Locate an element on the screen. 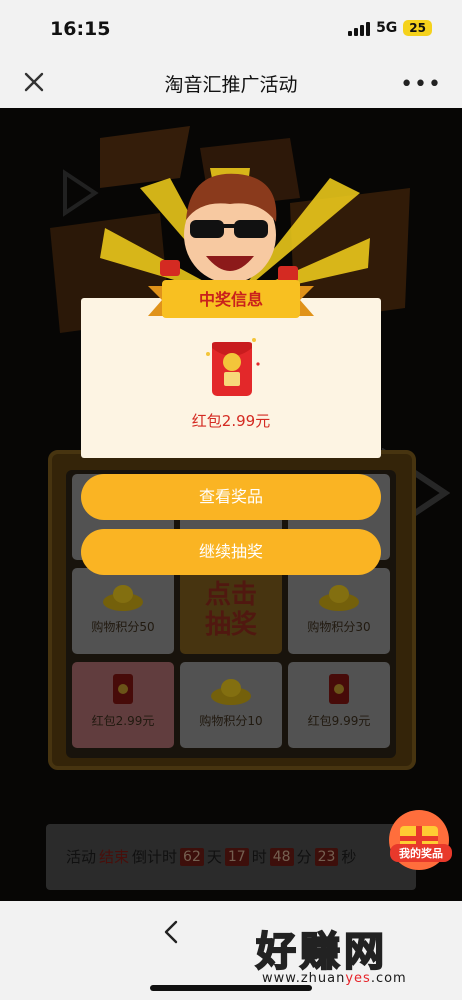 The image size is (462, 1000). bottom-bar: 好赚网 www.zhuanyes.com is located at coordinates (231, 950).